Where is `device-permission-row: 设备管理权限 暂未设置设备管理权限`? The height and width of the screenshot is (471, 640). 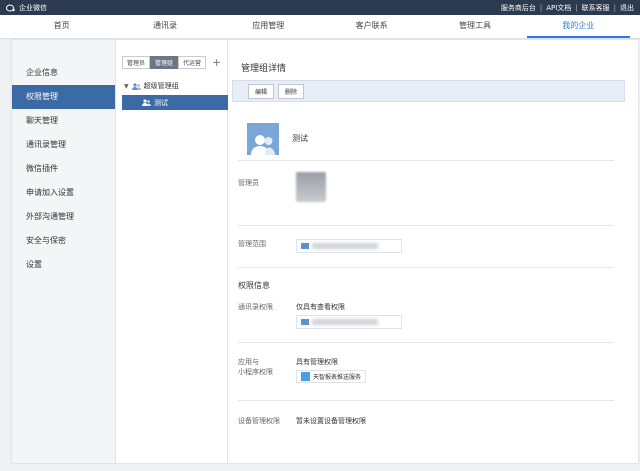 device-permission-row: 设备管理权限 暂未设置设备管理权限 is located at coordinates (426, 421).